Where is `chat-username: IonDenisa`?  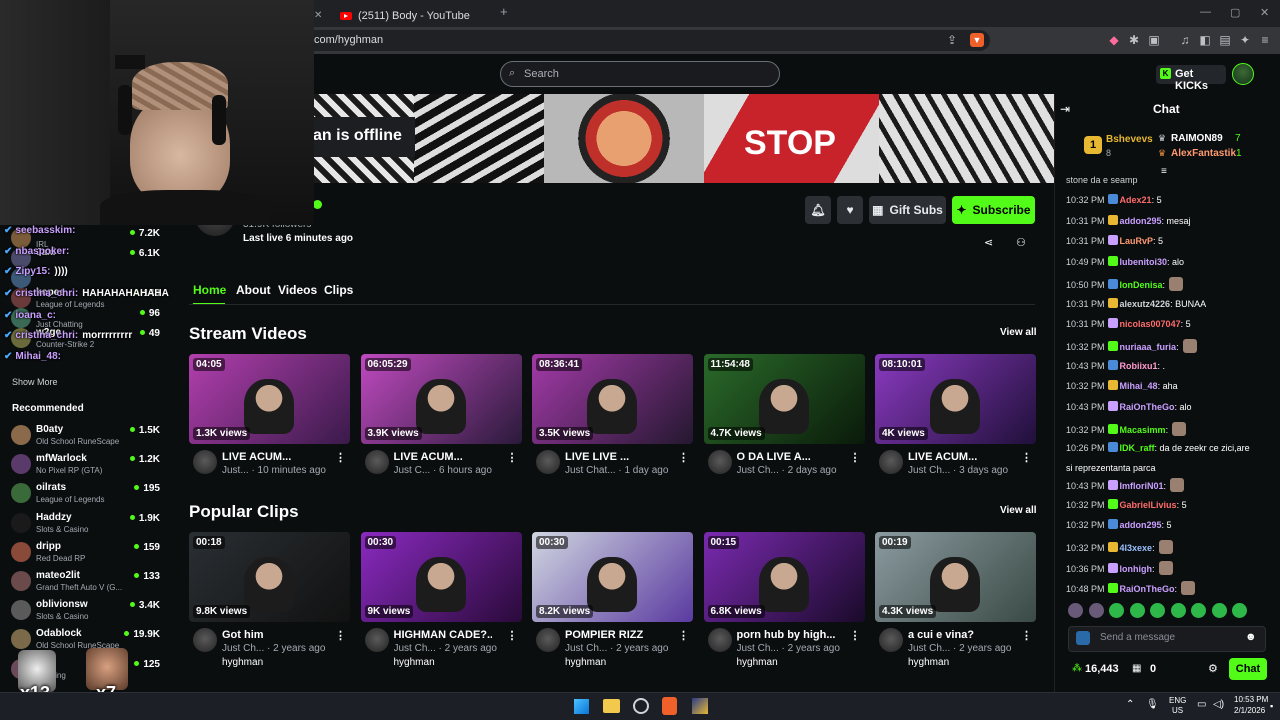
chat-username: IonDenisa is located at coordinates (1141, 285).